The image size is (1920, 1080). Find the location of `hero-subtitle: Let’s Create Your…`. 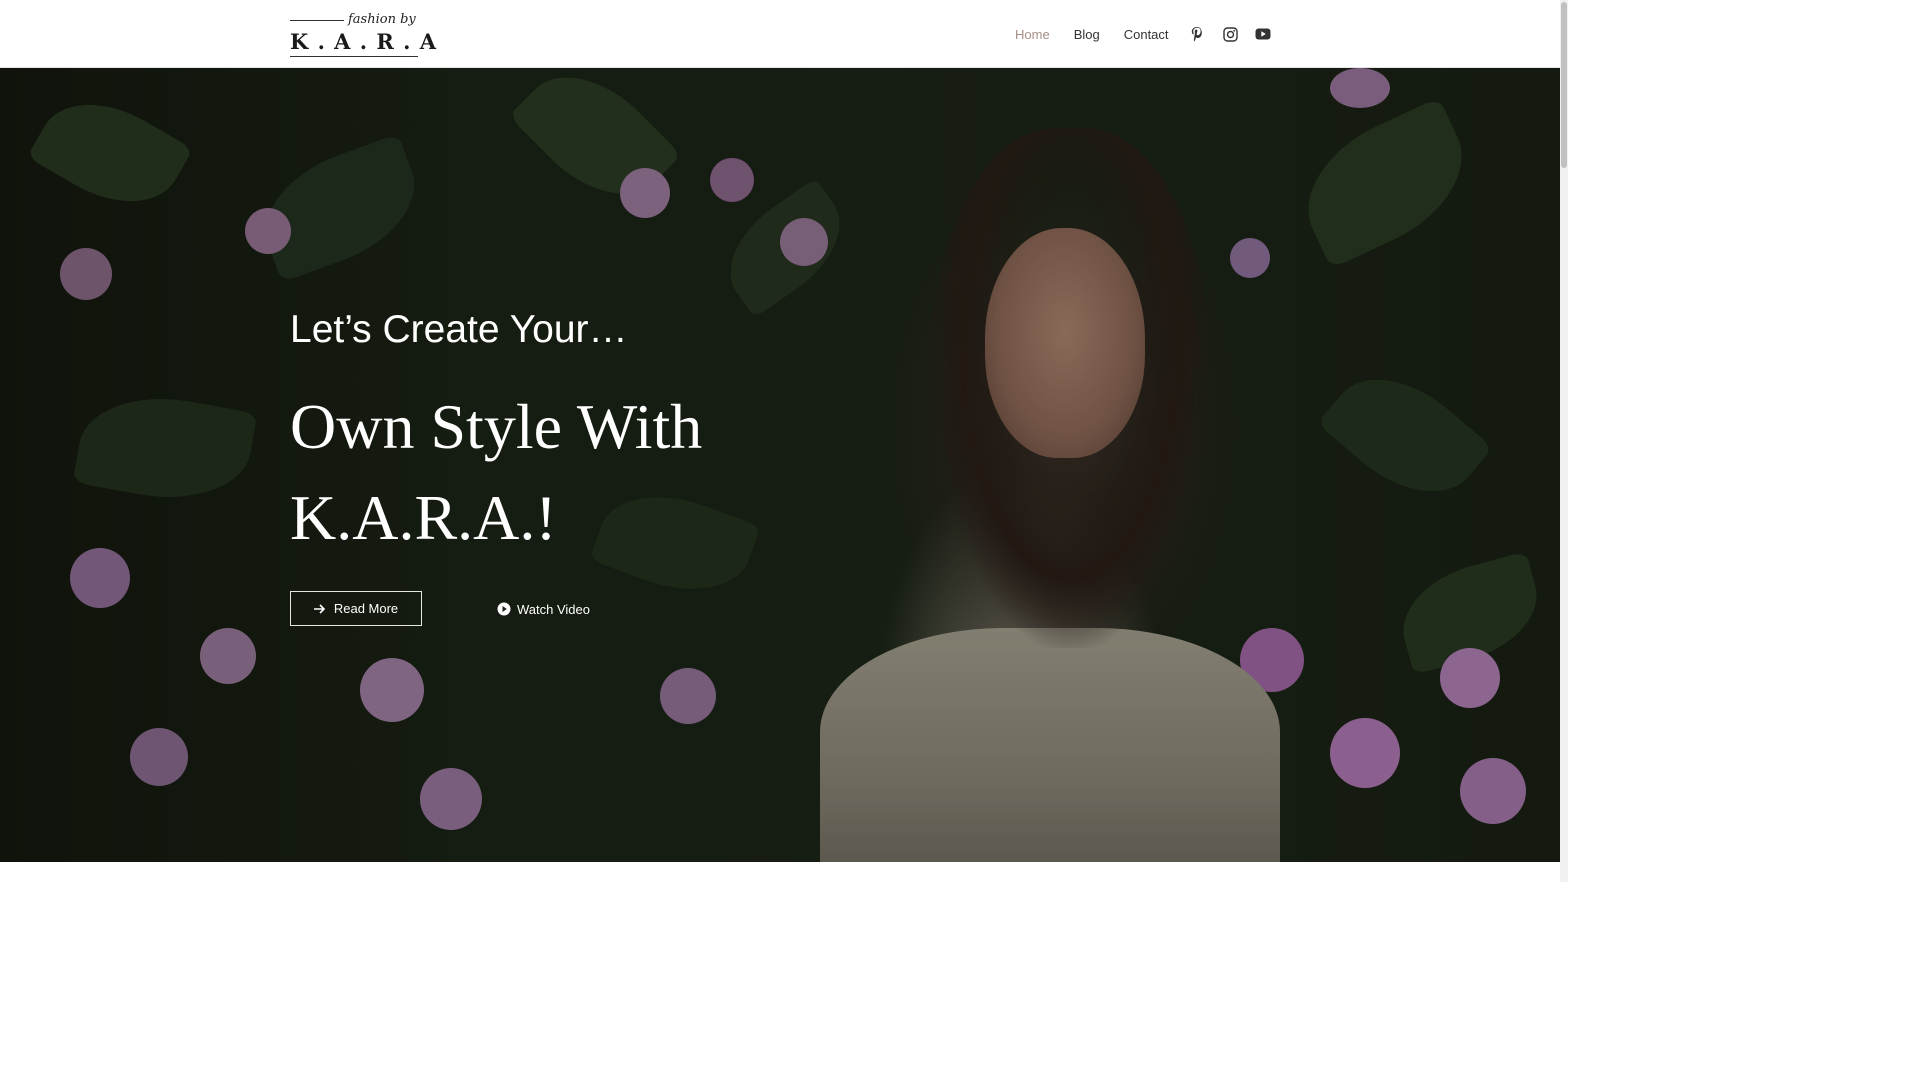

hero-subtitle: Let’s Create Your… is located at coordinates (459, 329).